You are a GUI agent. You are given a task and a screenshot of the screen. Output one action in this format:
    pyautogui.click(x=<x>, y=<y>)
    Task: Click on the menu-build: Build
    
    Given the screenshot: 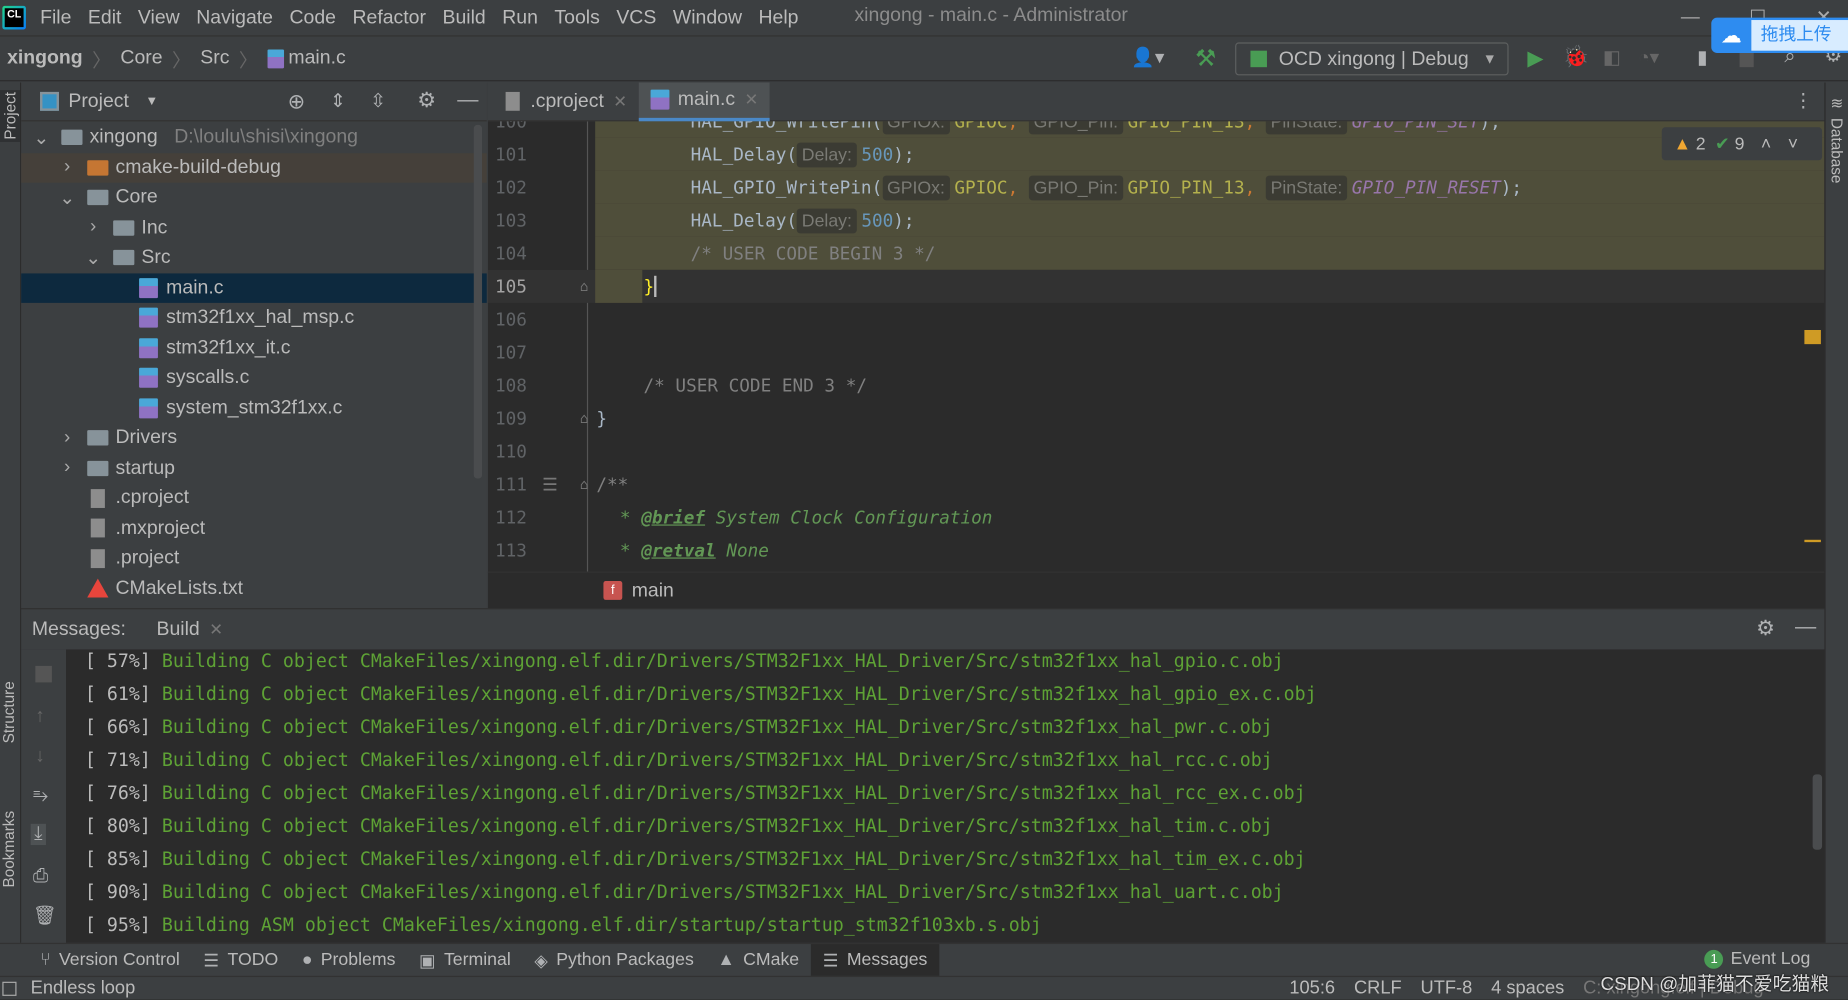 What is the action you would take?
    pyautogui.click(x=463, y=17)
    